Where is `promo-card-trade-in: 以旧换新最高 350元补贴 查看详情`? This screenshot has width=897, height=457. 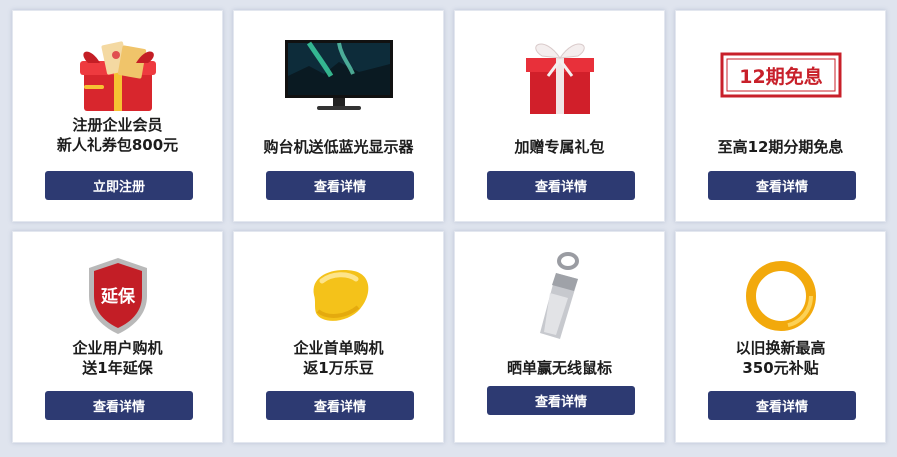
promo-card-trade-in: 以旧换新最高 350元补贴 查看详情 is located at coordinates (780, 337).